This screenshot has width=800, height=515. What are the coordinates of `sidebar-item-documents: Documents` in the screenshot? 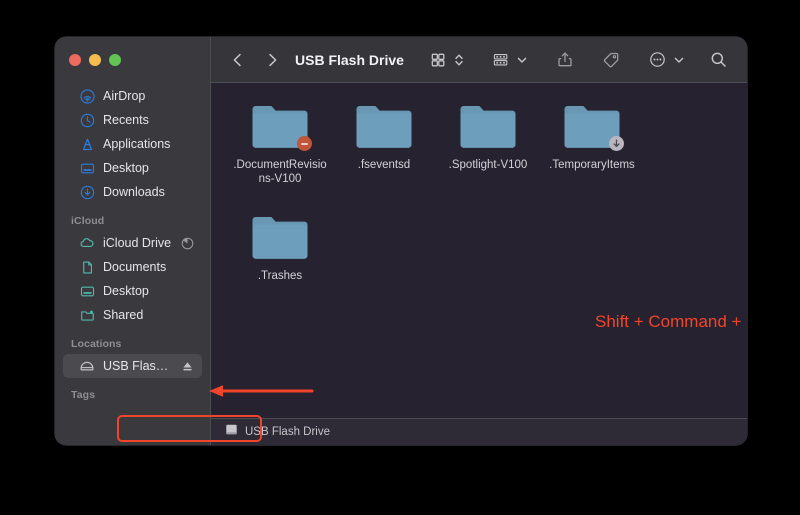 It's located at (132, 267).